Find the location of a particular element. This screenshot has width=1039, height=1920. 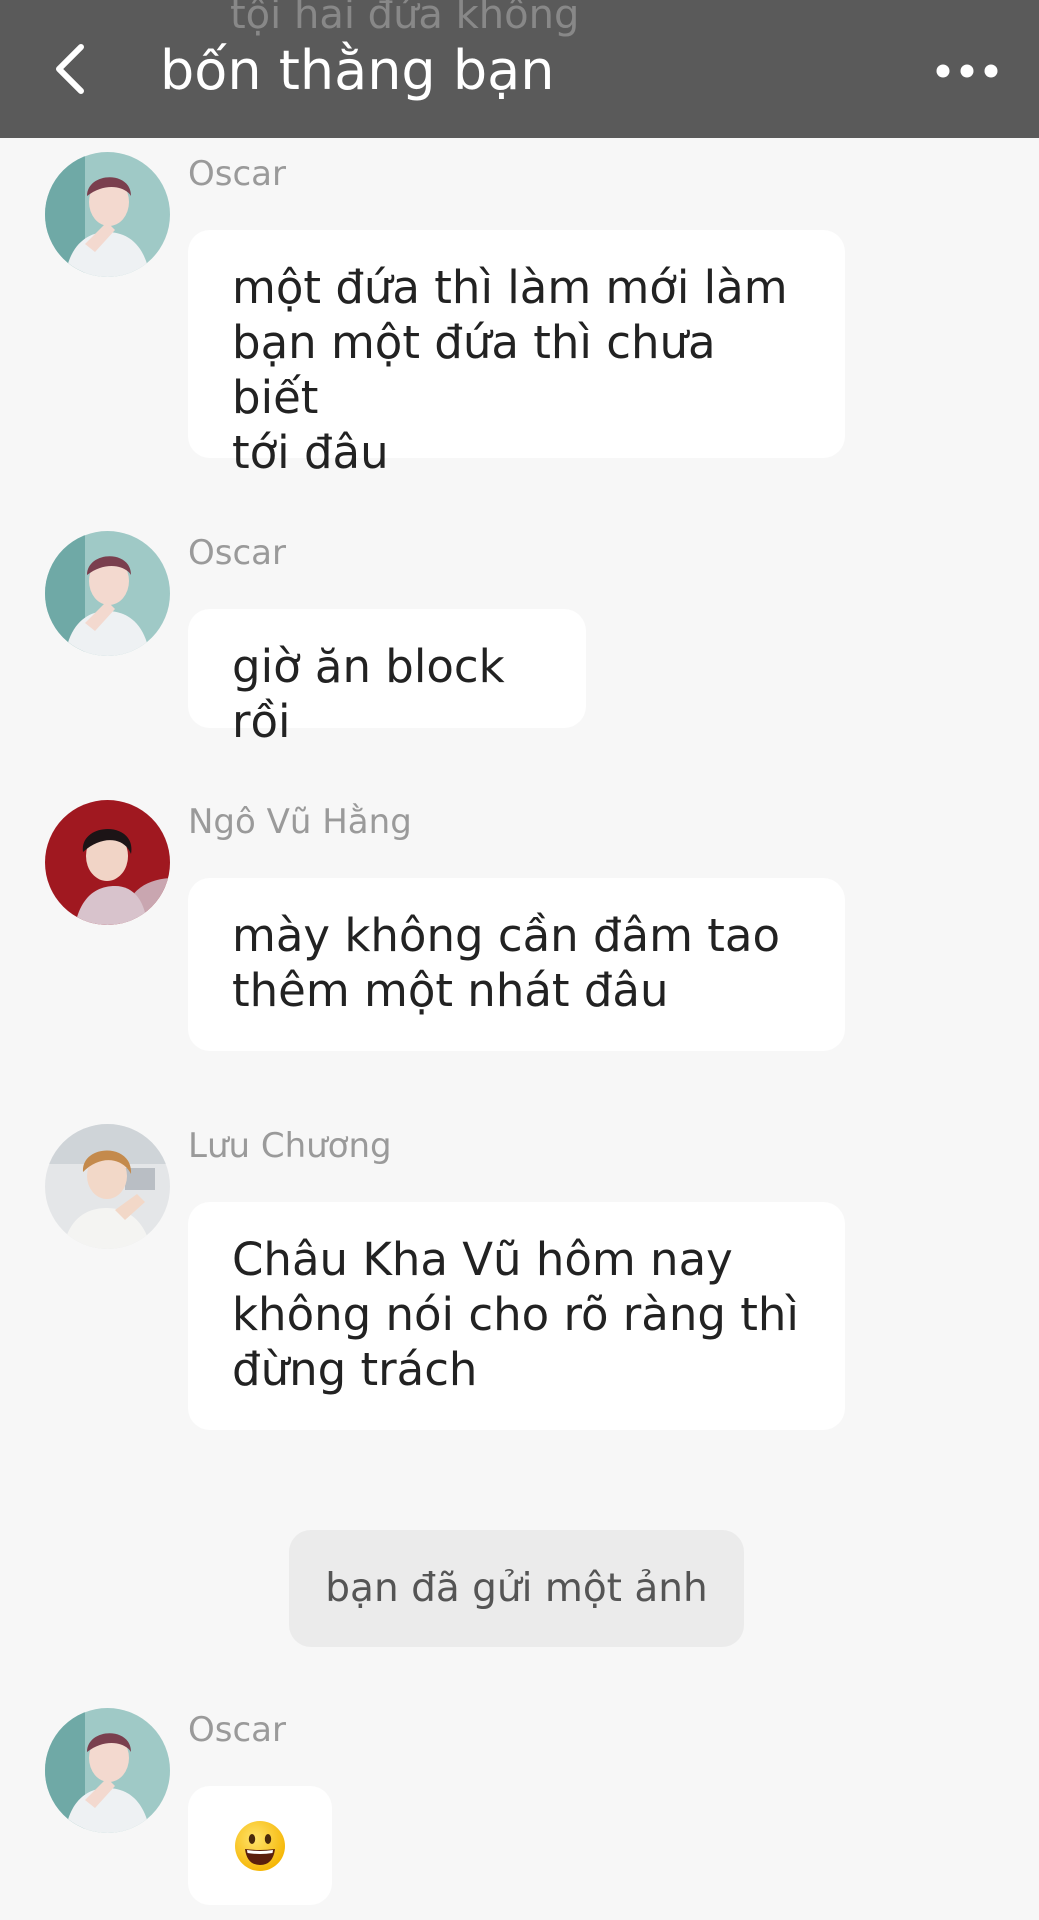

more-options-button is located at coordinates (967, 71).